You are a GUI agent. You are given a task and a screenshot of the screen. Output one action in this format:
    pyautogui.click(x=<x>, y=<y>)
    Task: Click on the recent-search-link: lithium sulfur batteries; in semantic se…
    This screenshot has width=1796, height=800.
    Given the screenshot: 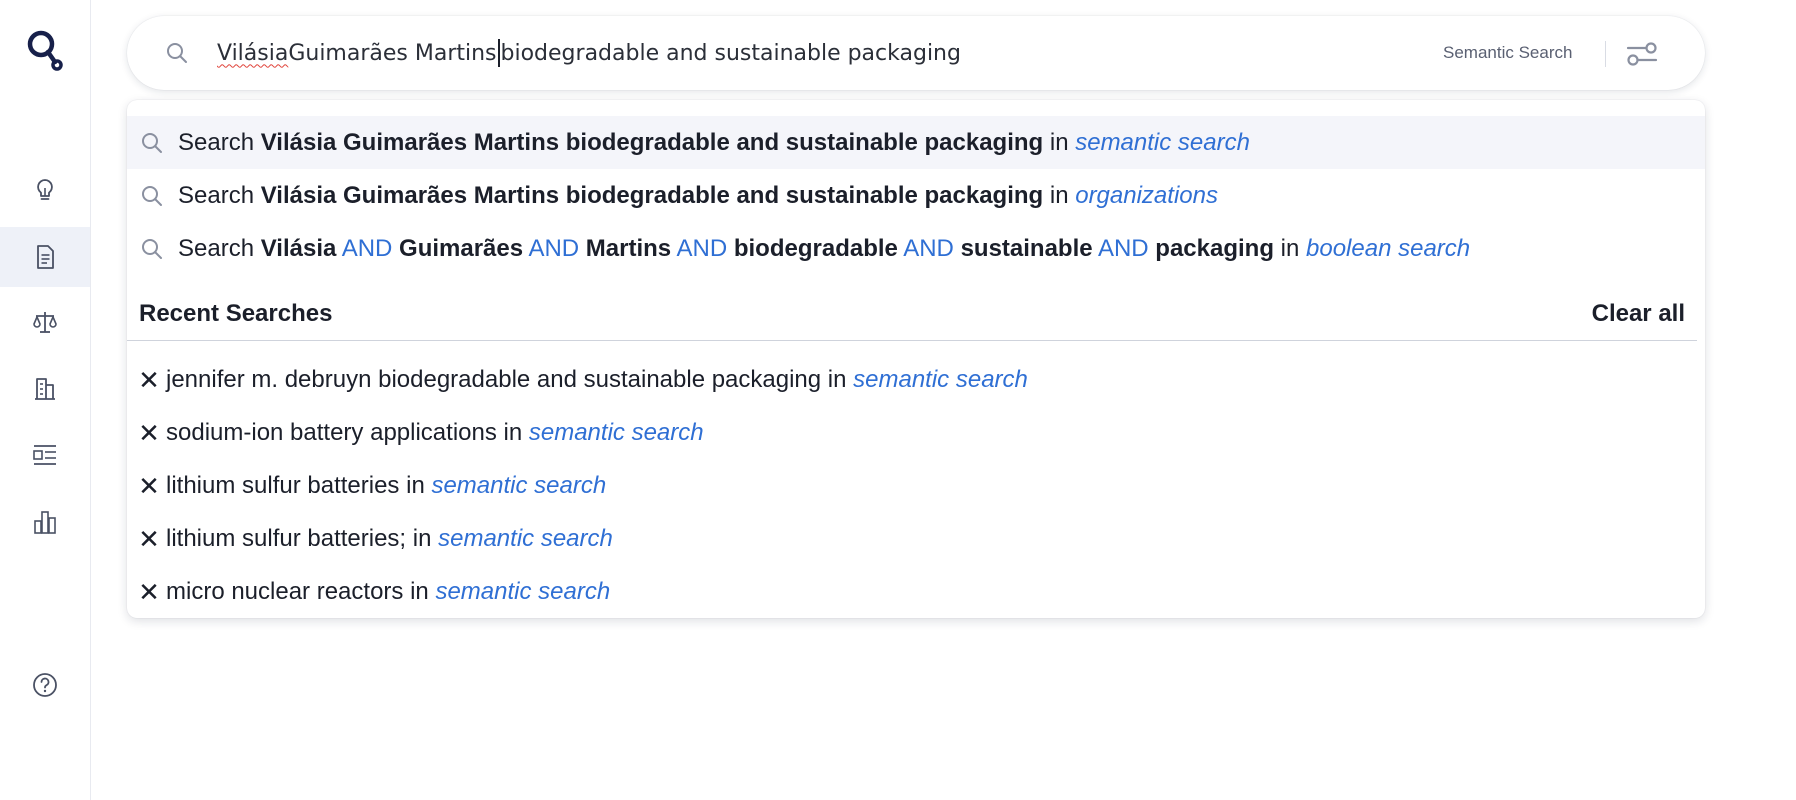 What is the action you would take?
    pyautogui.click(x=389, y=539)
    